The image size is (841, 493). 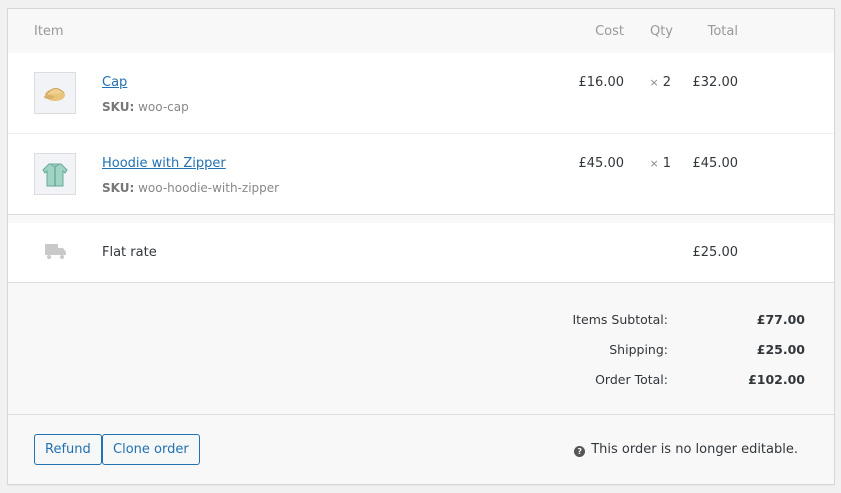 I want to click on help-icon: ?, so click(x=580, y=451).